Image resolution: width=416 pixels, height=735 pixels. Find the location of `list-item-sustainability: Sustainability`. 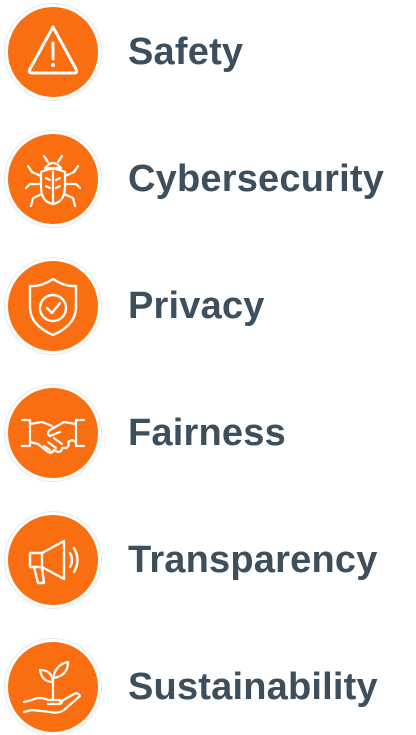

list-item-sustainability: Sustainability is located at coordinates (210, 687).